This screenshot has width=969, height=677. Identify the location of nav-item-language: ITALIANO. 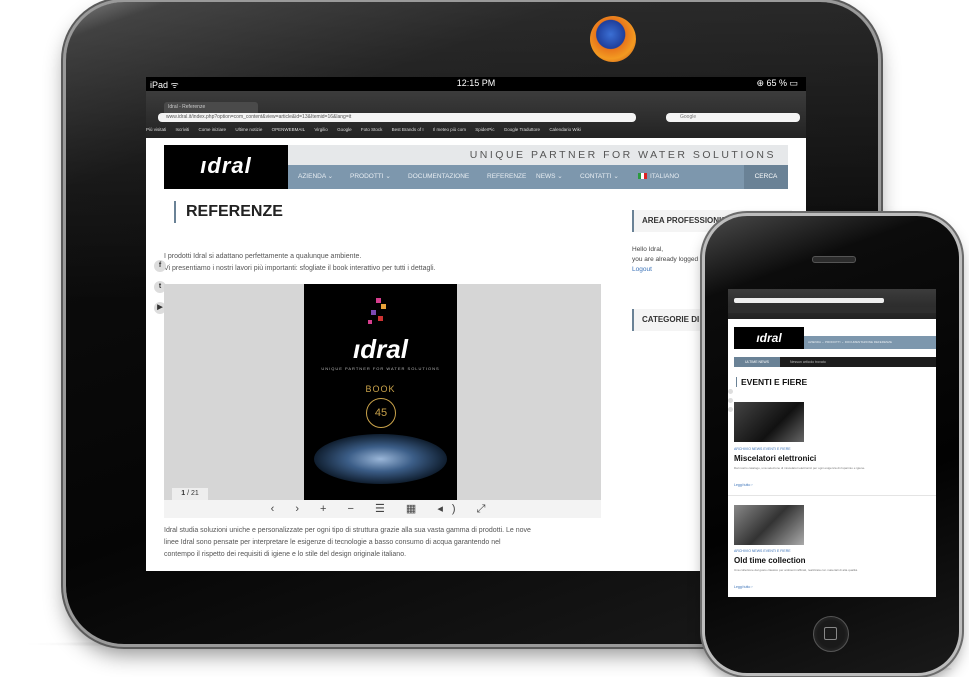
(658, 177).